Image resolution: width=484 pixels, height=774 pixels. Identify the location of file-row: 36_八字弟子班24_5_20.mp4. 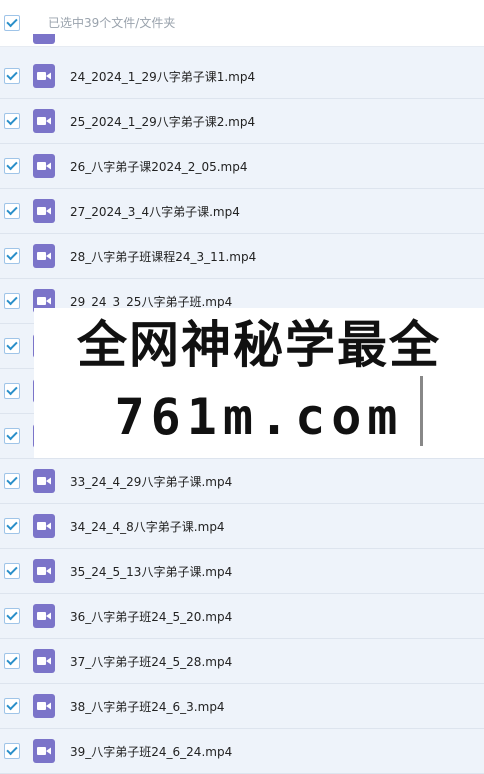
(242, 616).